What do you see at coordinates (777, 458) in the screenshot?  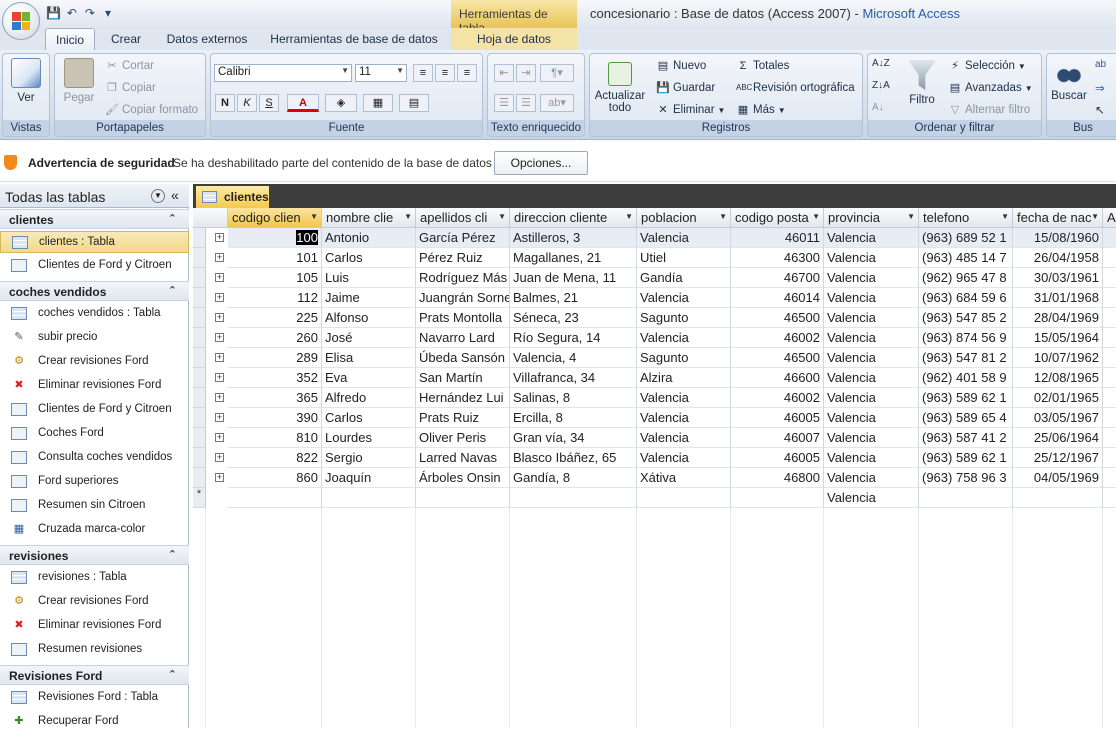 I see `table-cell: 46005` at bounding box center [777, 458].